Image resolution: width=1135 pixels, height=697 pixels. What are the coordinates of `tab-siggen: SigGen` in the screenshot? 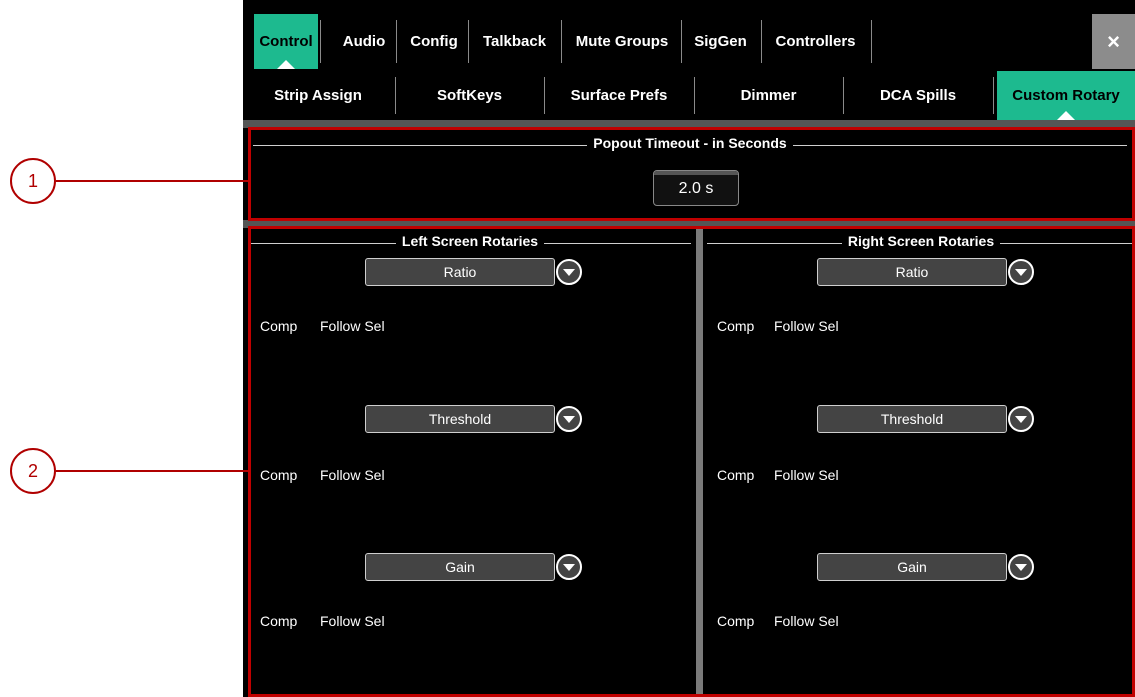 It's located at (720, 41).